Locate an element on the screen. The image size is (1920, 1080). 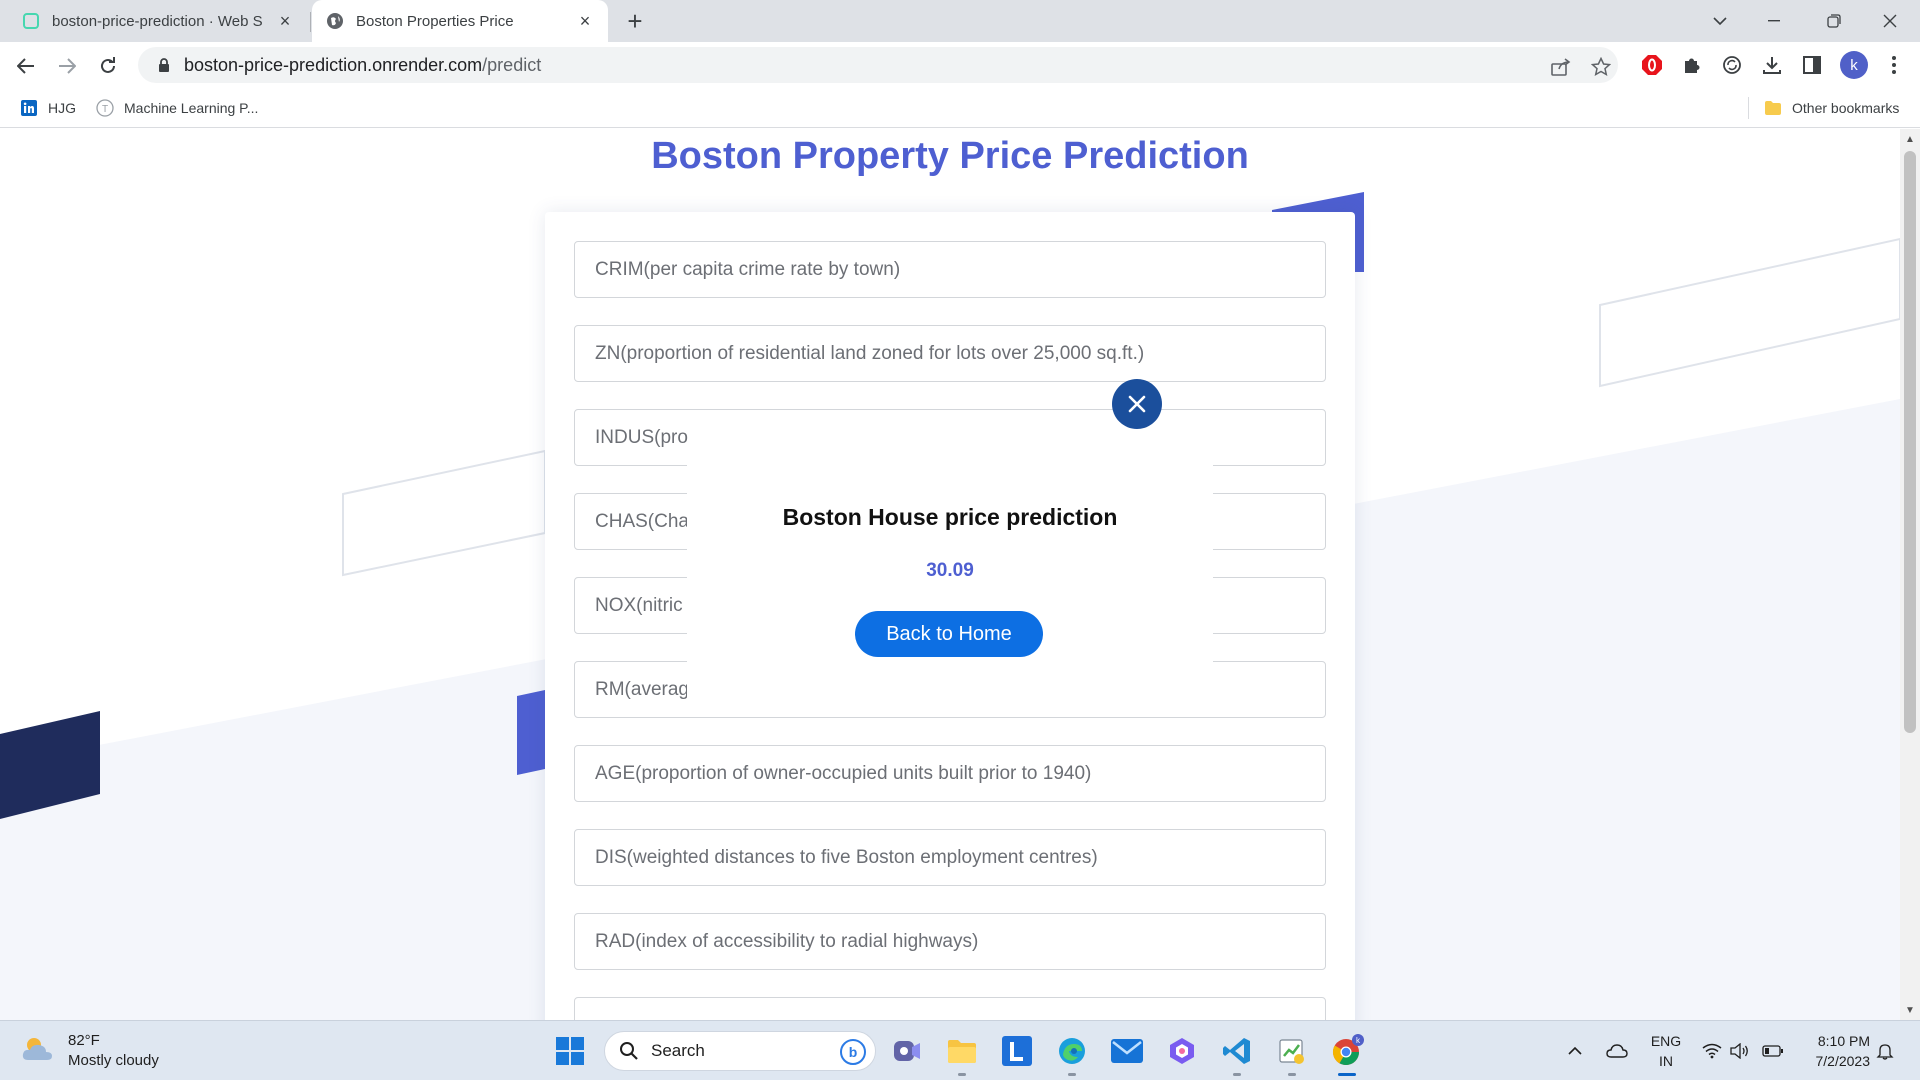
bookmark-label: HJG is located at coordinates (62, 108).